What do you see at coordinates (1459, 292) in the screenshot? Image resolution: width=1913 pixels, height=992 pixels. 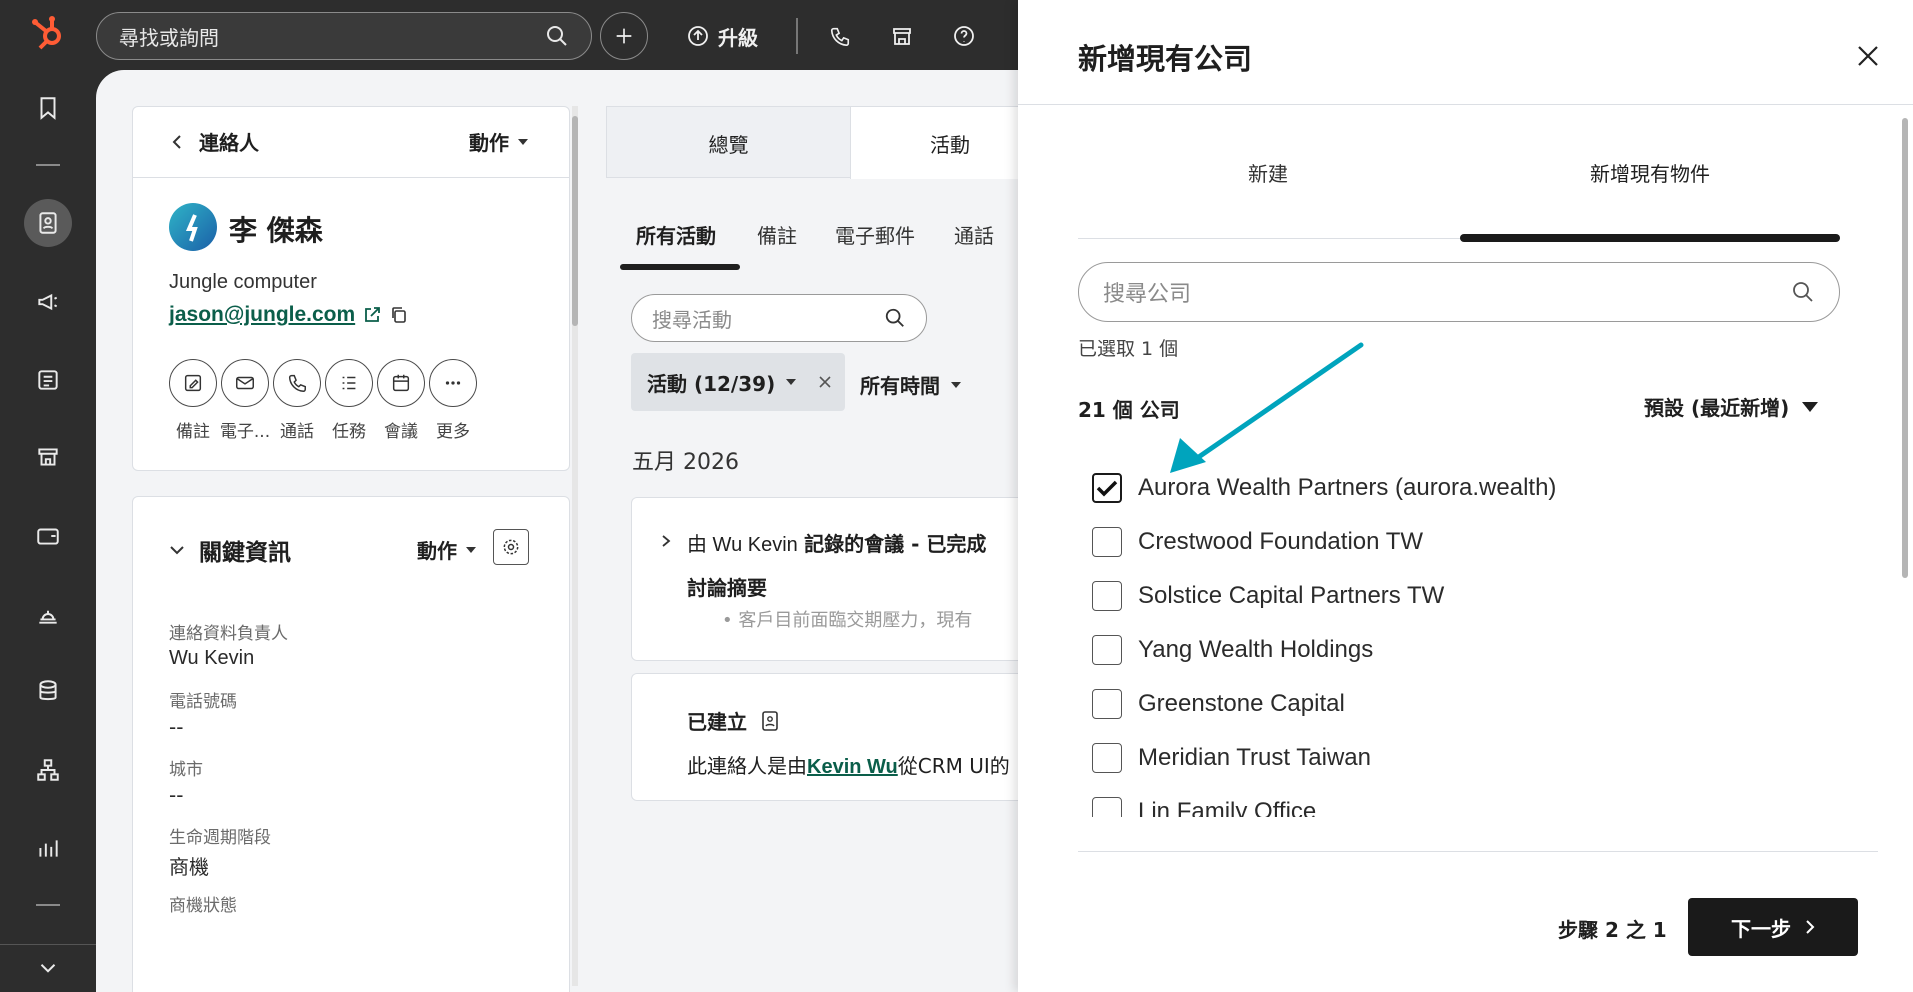 I see `company-search-input: 搜尋公司` at bounding box center [1459, 292].